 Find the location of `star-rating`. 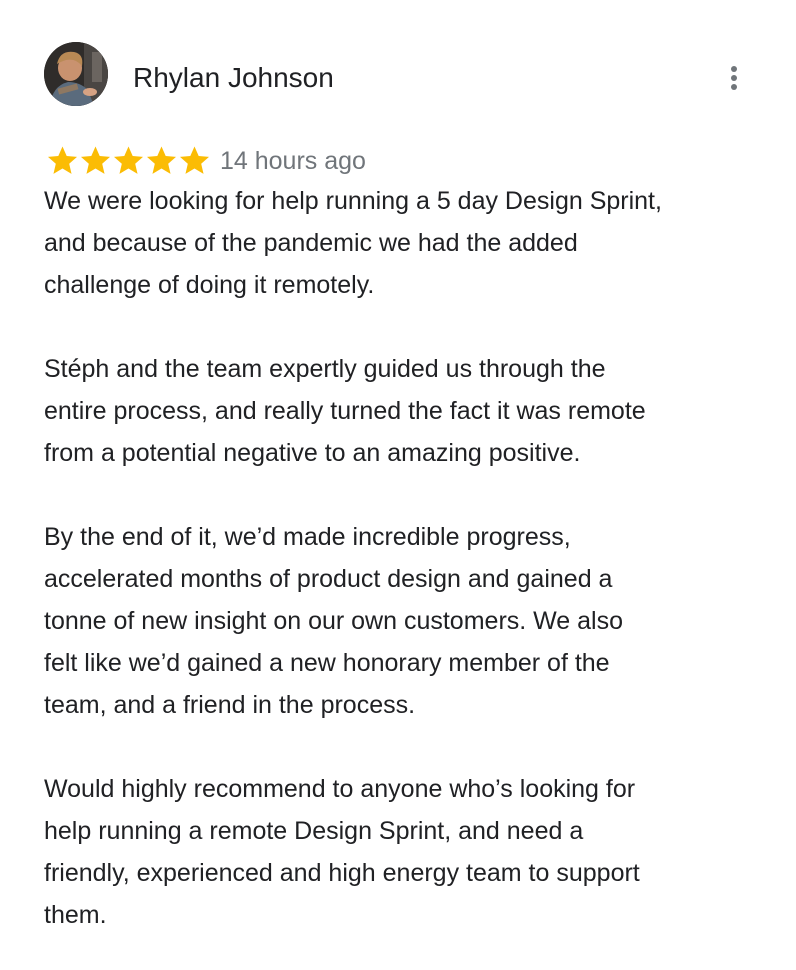

star-rating is located at coordinates (128, 160).